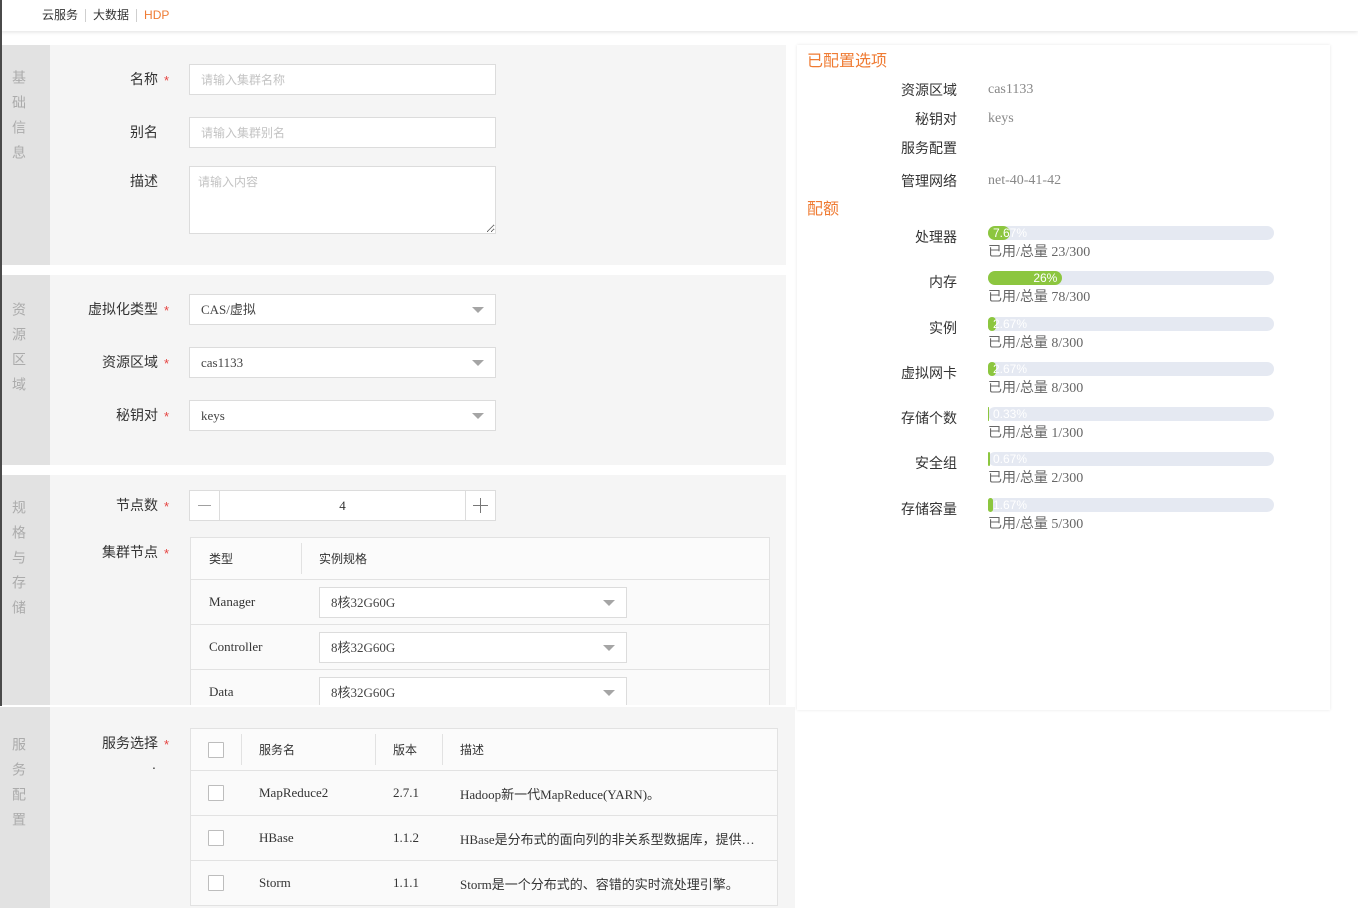 Image resolution: width=1358 pixels, height=908 pixels. I want to click on configured-options-title: 已配置选项, so click(847, 61).